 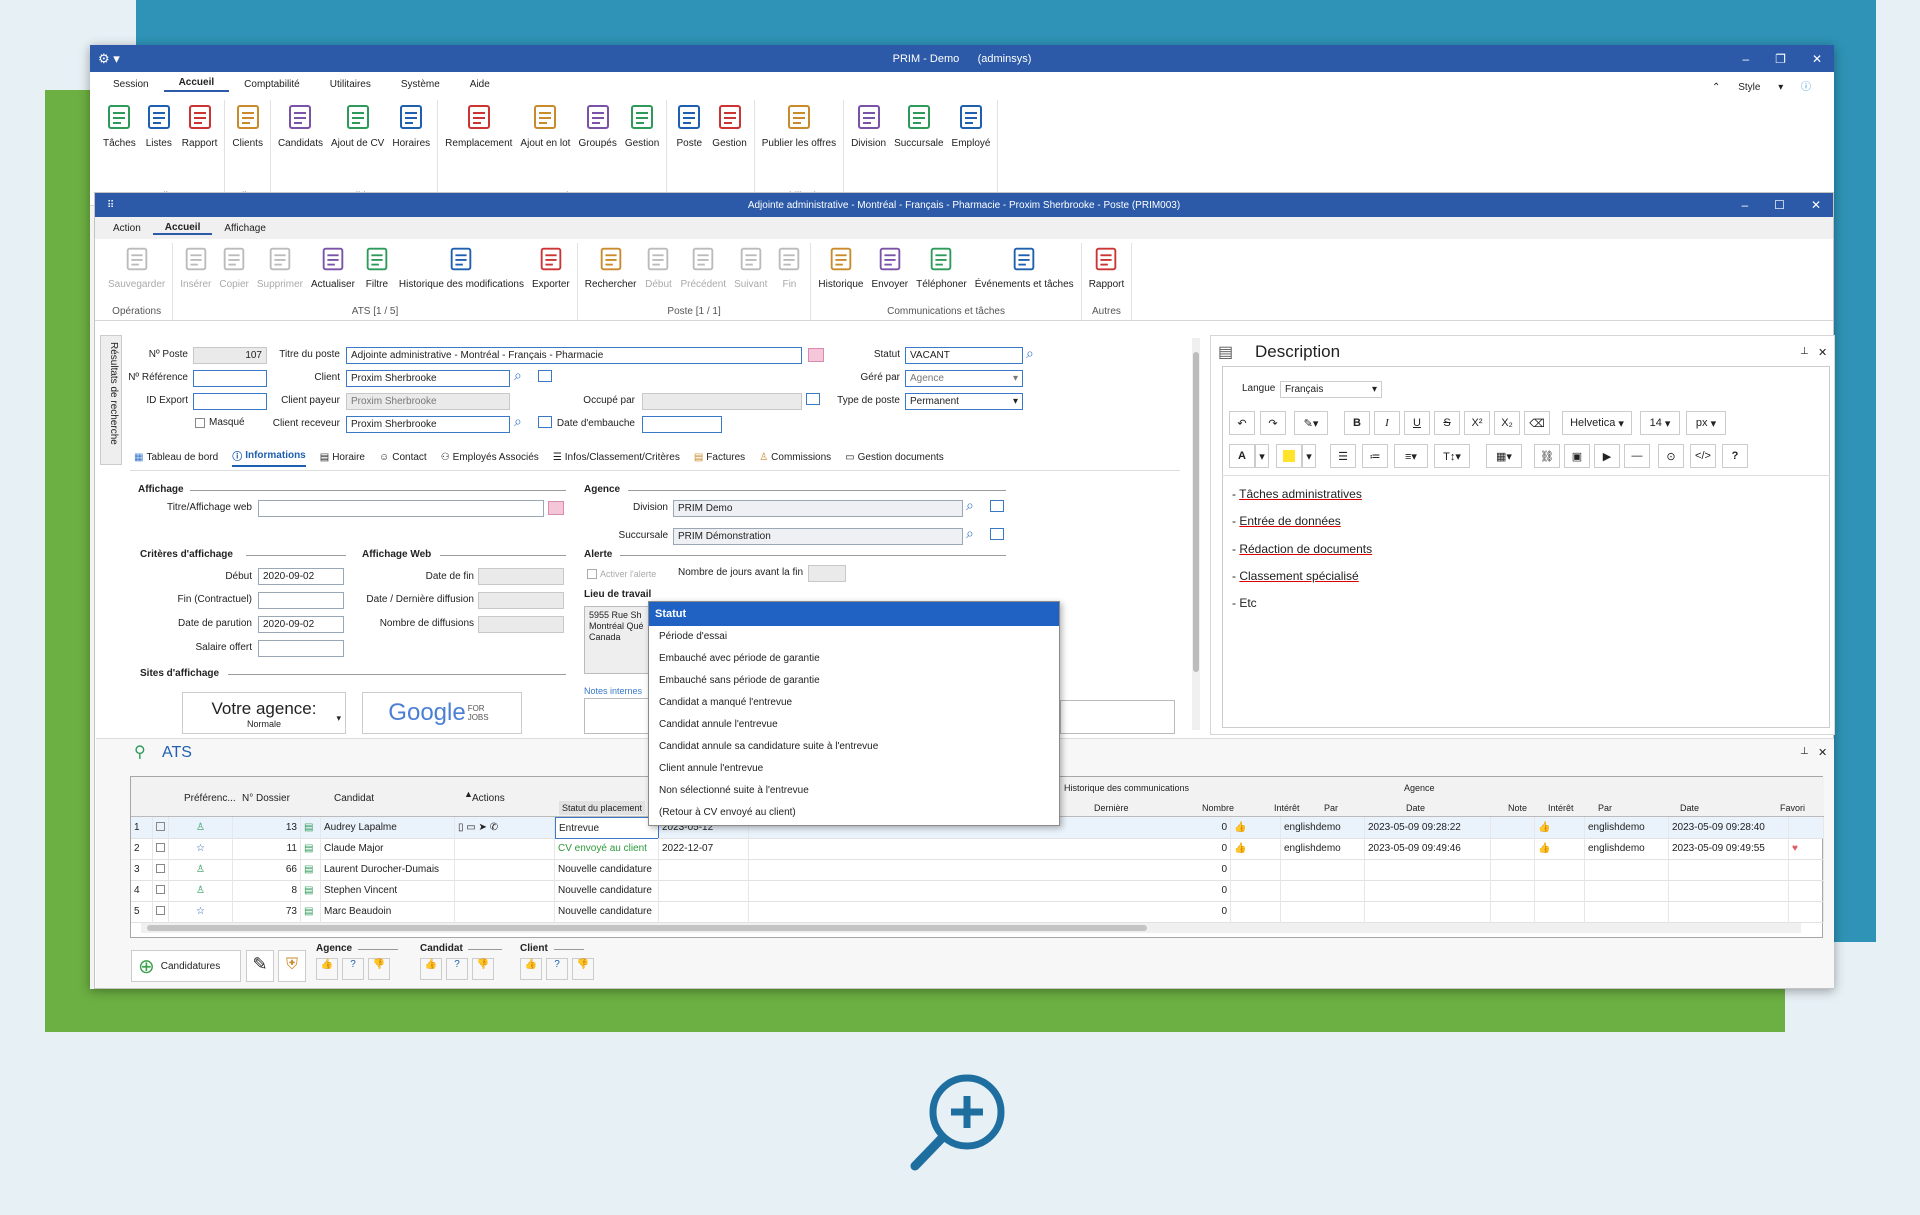 I want to click on candidat-thumbs-up-icon: 👍, so click(x=431, y=969).